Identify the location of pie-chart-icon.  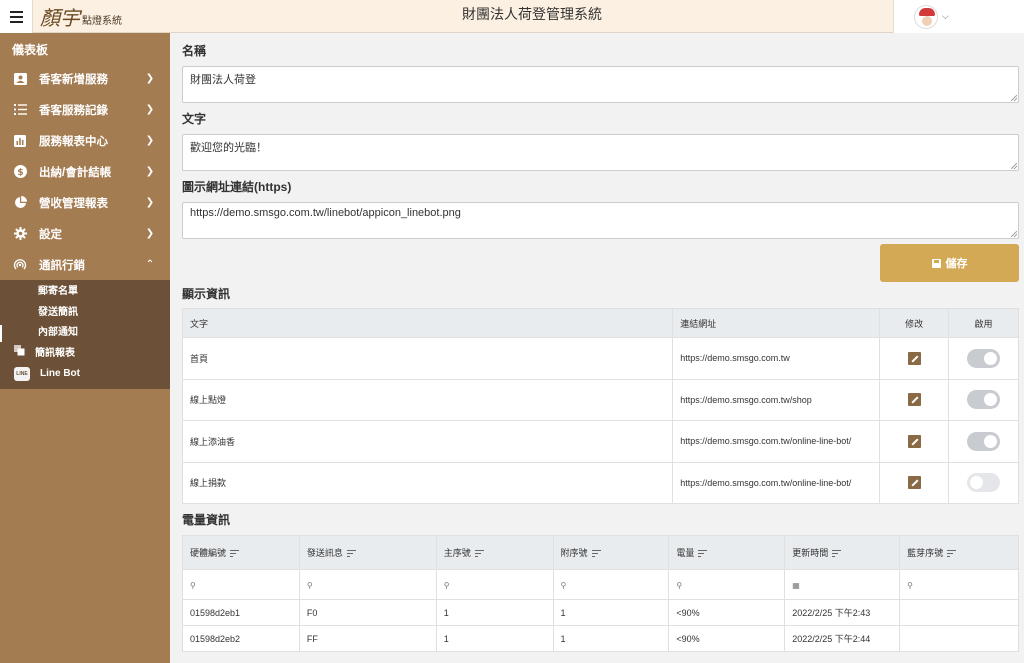
(20, 203).